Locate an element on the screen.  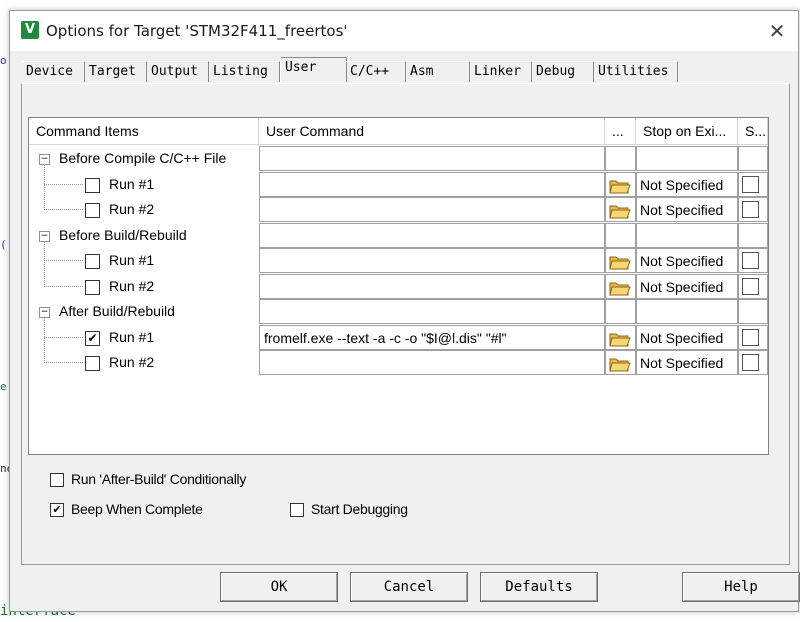
help-button: Help is located at coordinates (741, 587).